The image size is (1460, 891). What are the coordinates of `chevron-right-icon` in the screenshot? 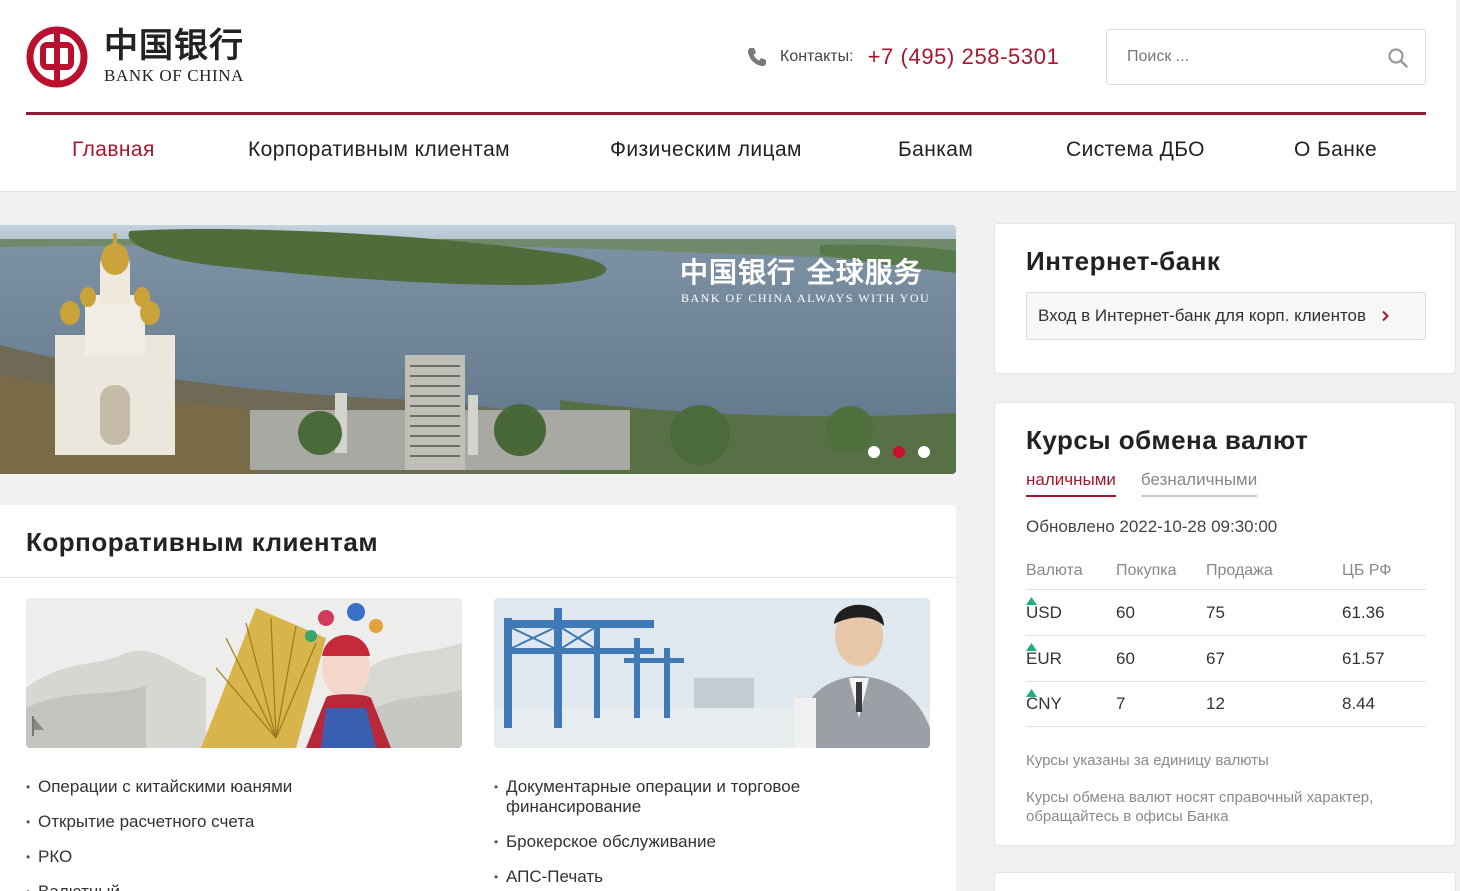 It's located at (1385, 316).